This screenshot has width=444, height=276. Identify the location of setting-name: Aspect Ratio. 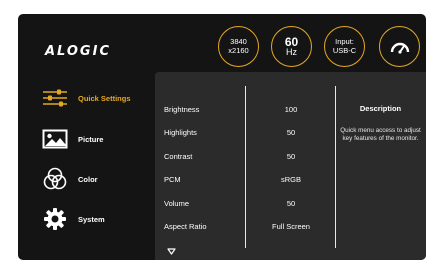
(185, 226).